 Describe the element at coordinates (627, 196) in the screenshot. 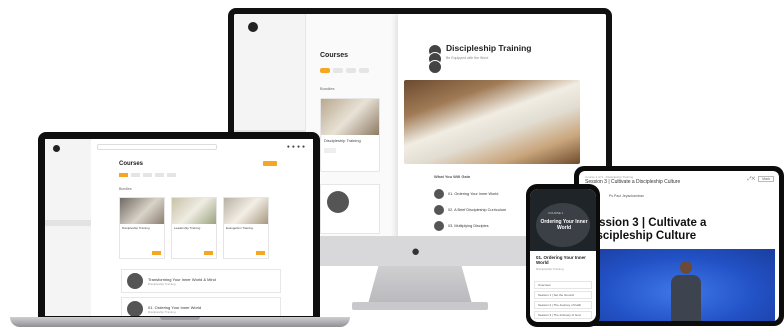

I see `author-name: Ps Paul Jeyachandran` at that location.